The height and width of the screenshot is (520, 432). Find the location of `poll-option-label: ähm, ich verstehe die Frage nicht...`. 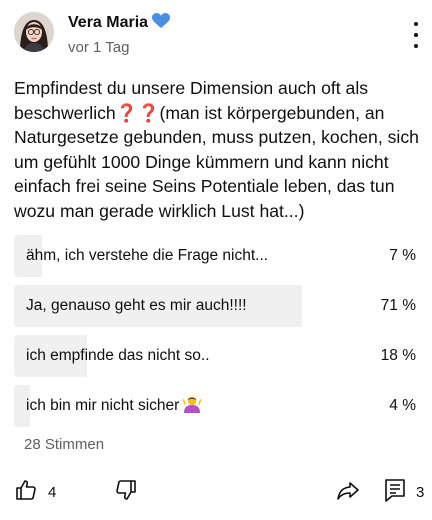

poll-option-label: ähm, ich verstehe die Frage nicht... is located at coordinates (147, 255).